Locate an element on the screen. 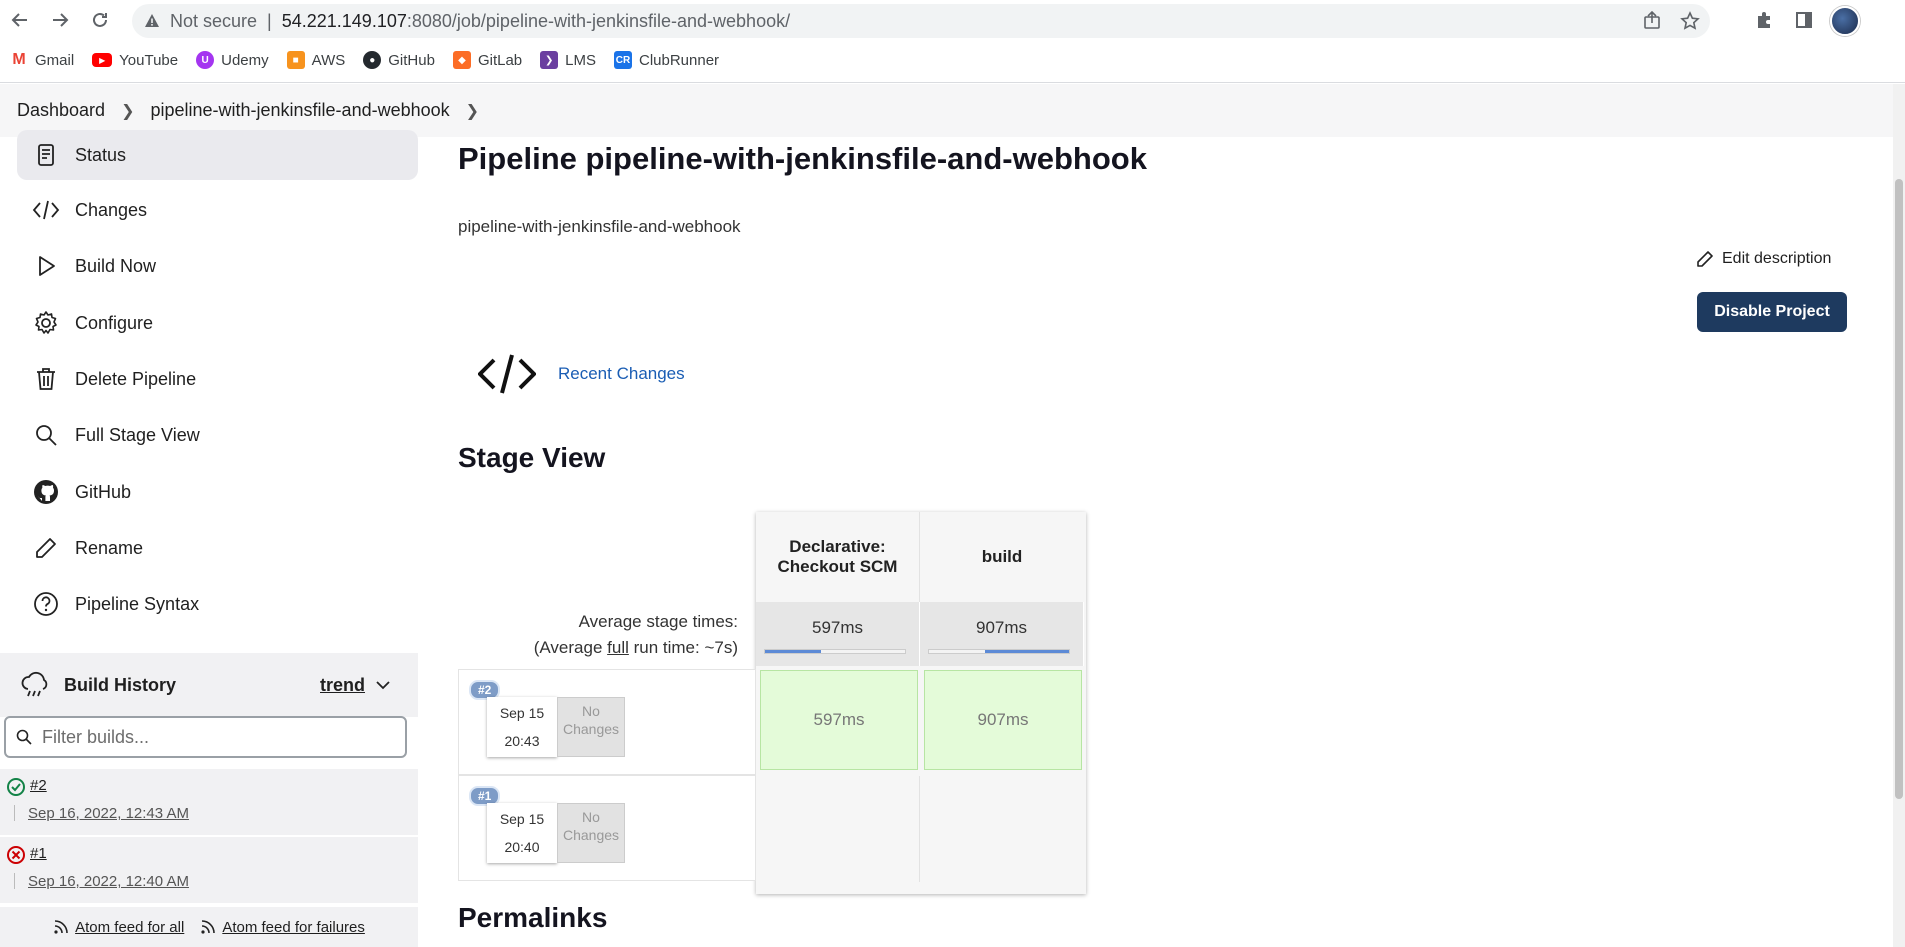 Image resolution: width=1905 pixels, height=947 pixels. failed-icon is located at coordinates (16, 855).